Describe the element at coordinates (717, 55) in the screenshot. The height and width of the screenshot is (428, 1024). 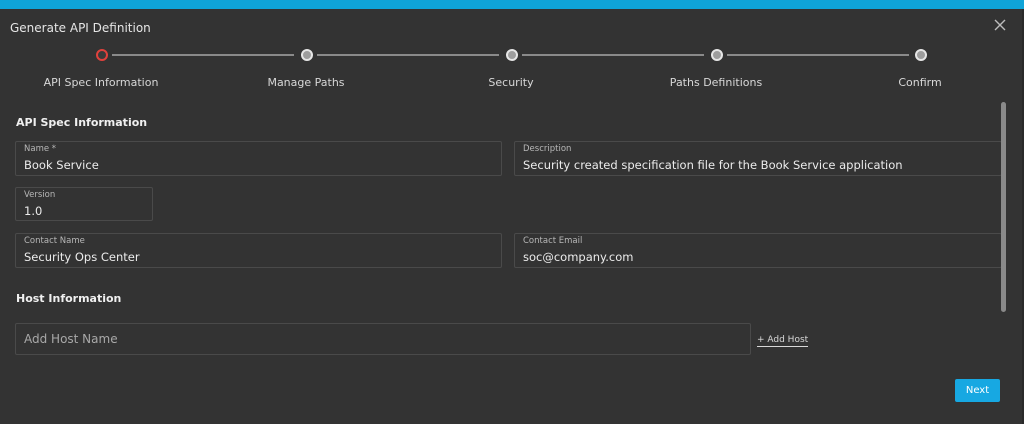
I see `step-dot-paths-definitions` at that location.